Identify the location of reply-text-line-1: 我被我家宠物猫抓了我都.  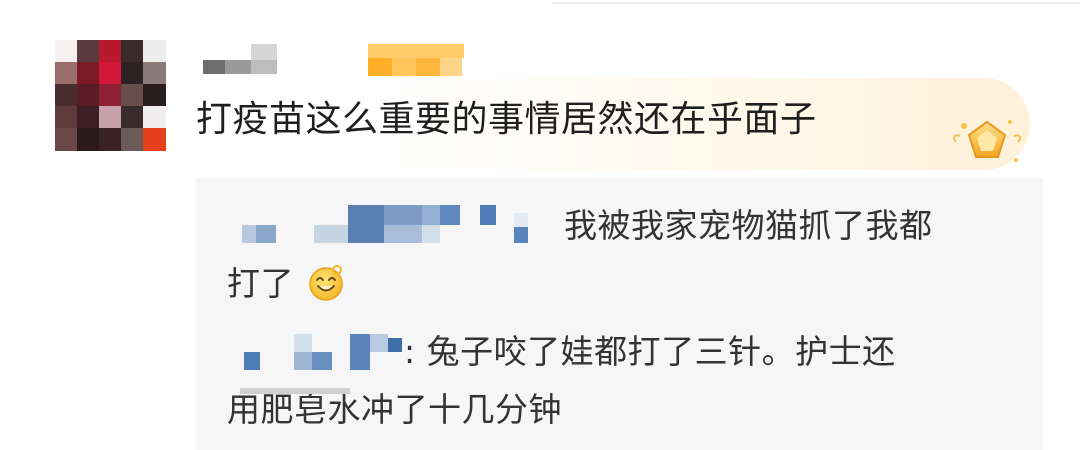
(748, 225).